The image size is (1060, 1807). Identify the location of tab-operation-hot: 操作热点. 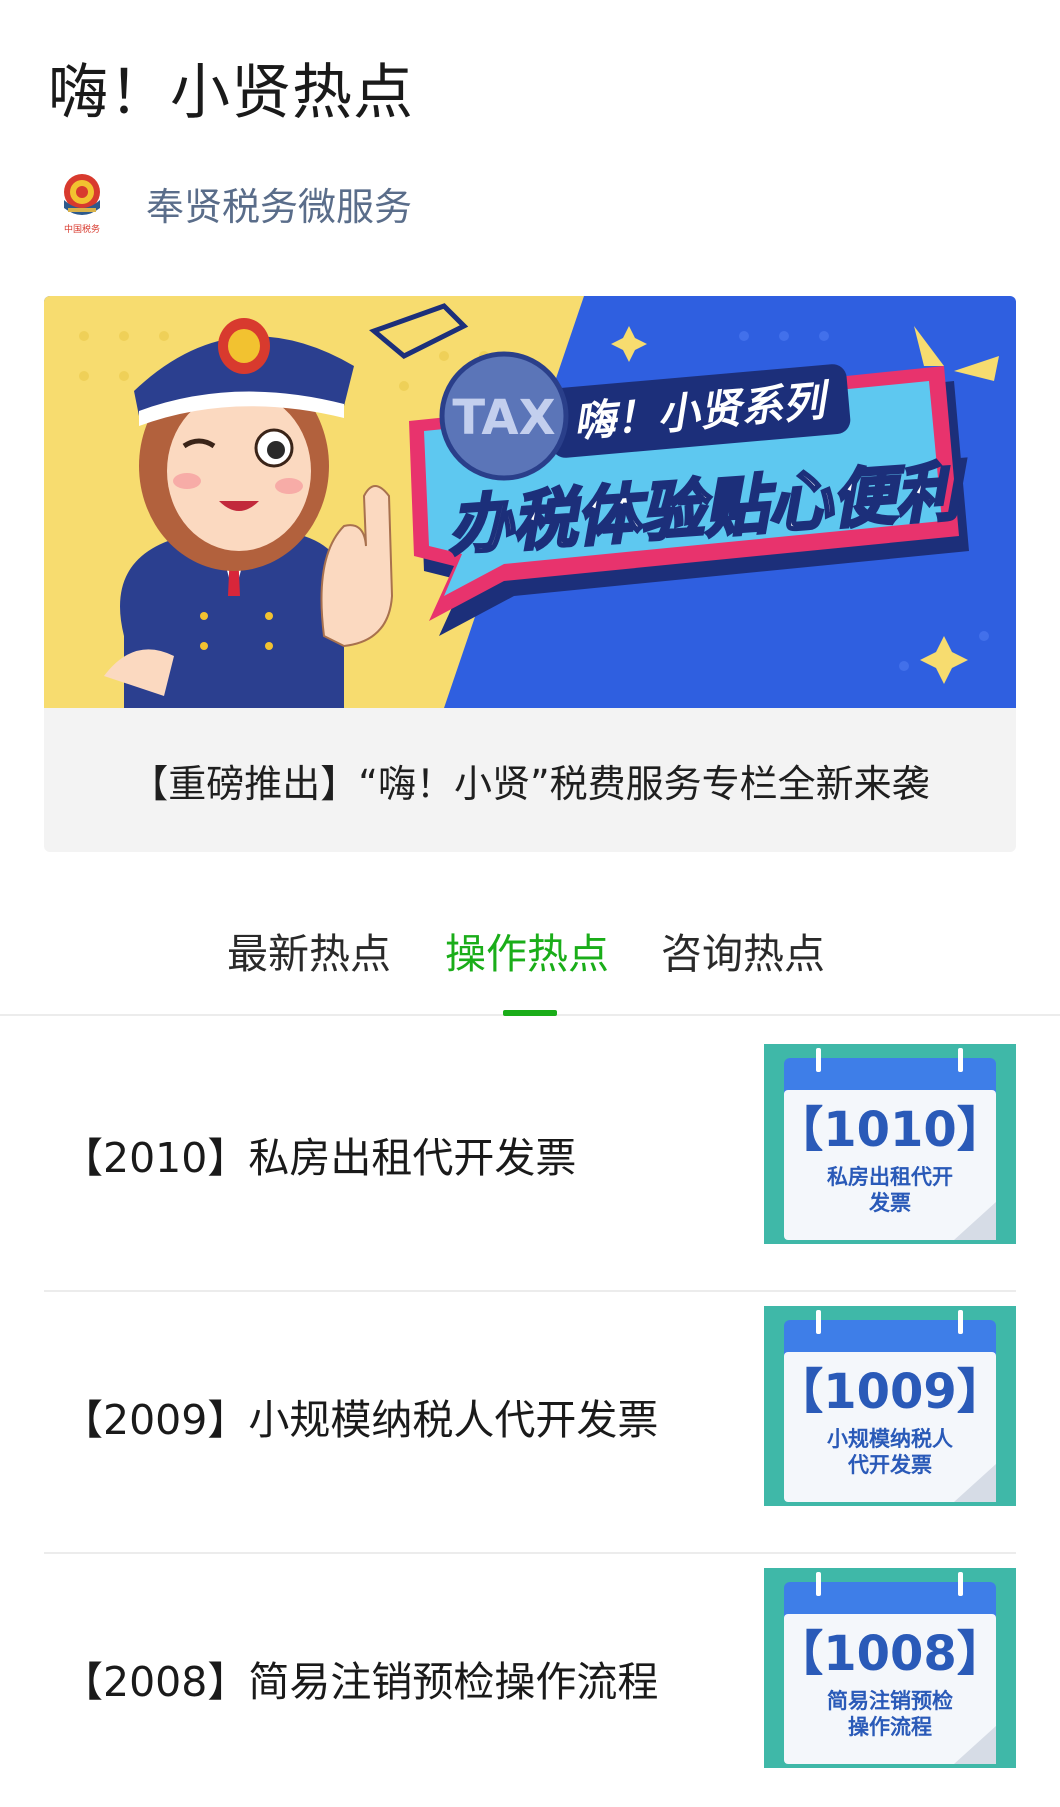
(527, 950).